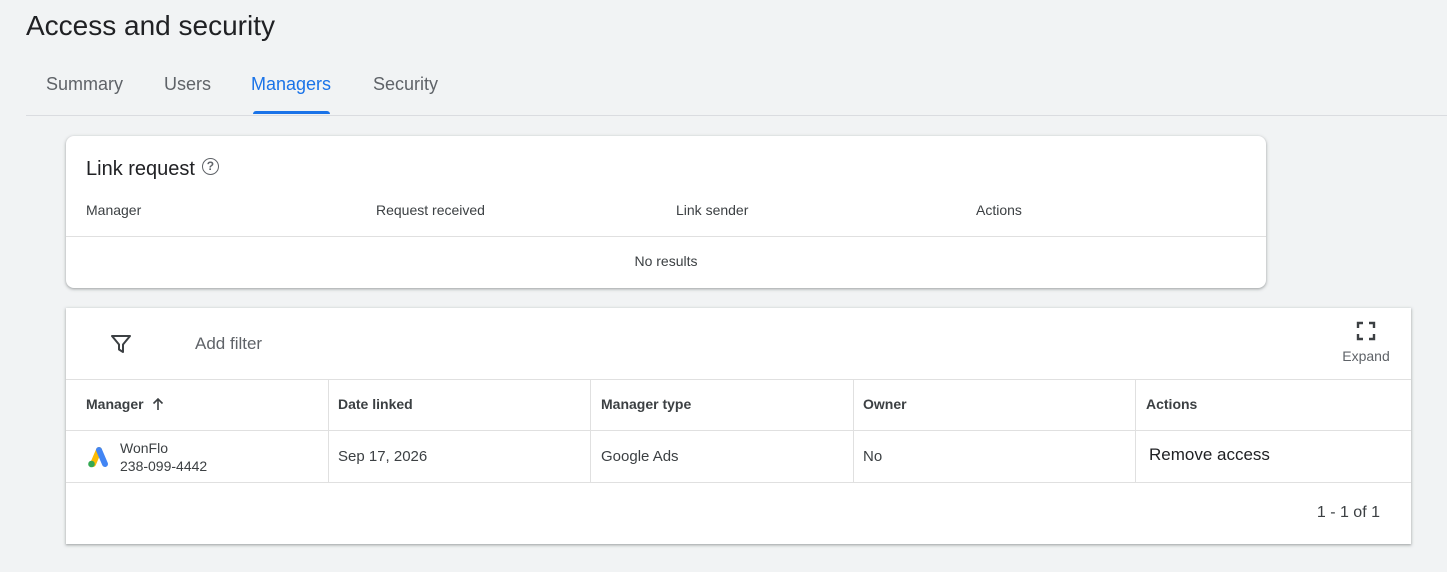 Image resolution: width=1447 pixels, height=572 pixels. I want to click on grid-top-border, so click(738, 379).